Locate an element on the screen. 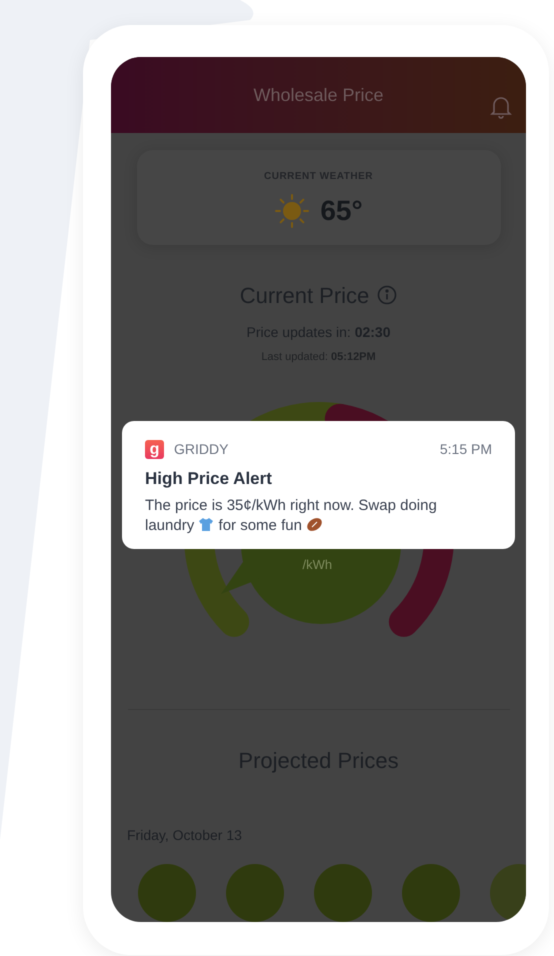  bell-icon is located at coordinates (501, 107).